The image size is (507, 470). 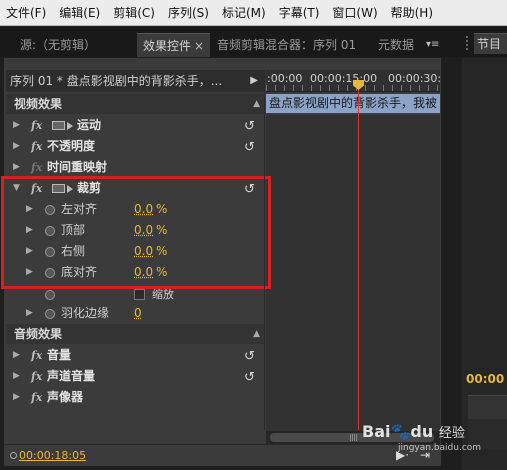 What do you see at coordinates (38, 334) in the screenshot?
I see `audio-effects-label: 音频效果` at bounding box center [38, 334].